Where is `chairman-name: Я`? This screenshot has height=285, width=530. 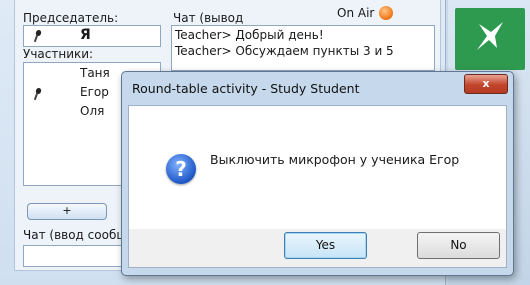 chairman-name: Я is located at coordinates (85, 35).